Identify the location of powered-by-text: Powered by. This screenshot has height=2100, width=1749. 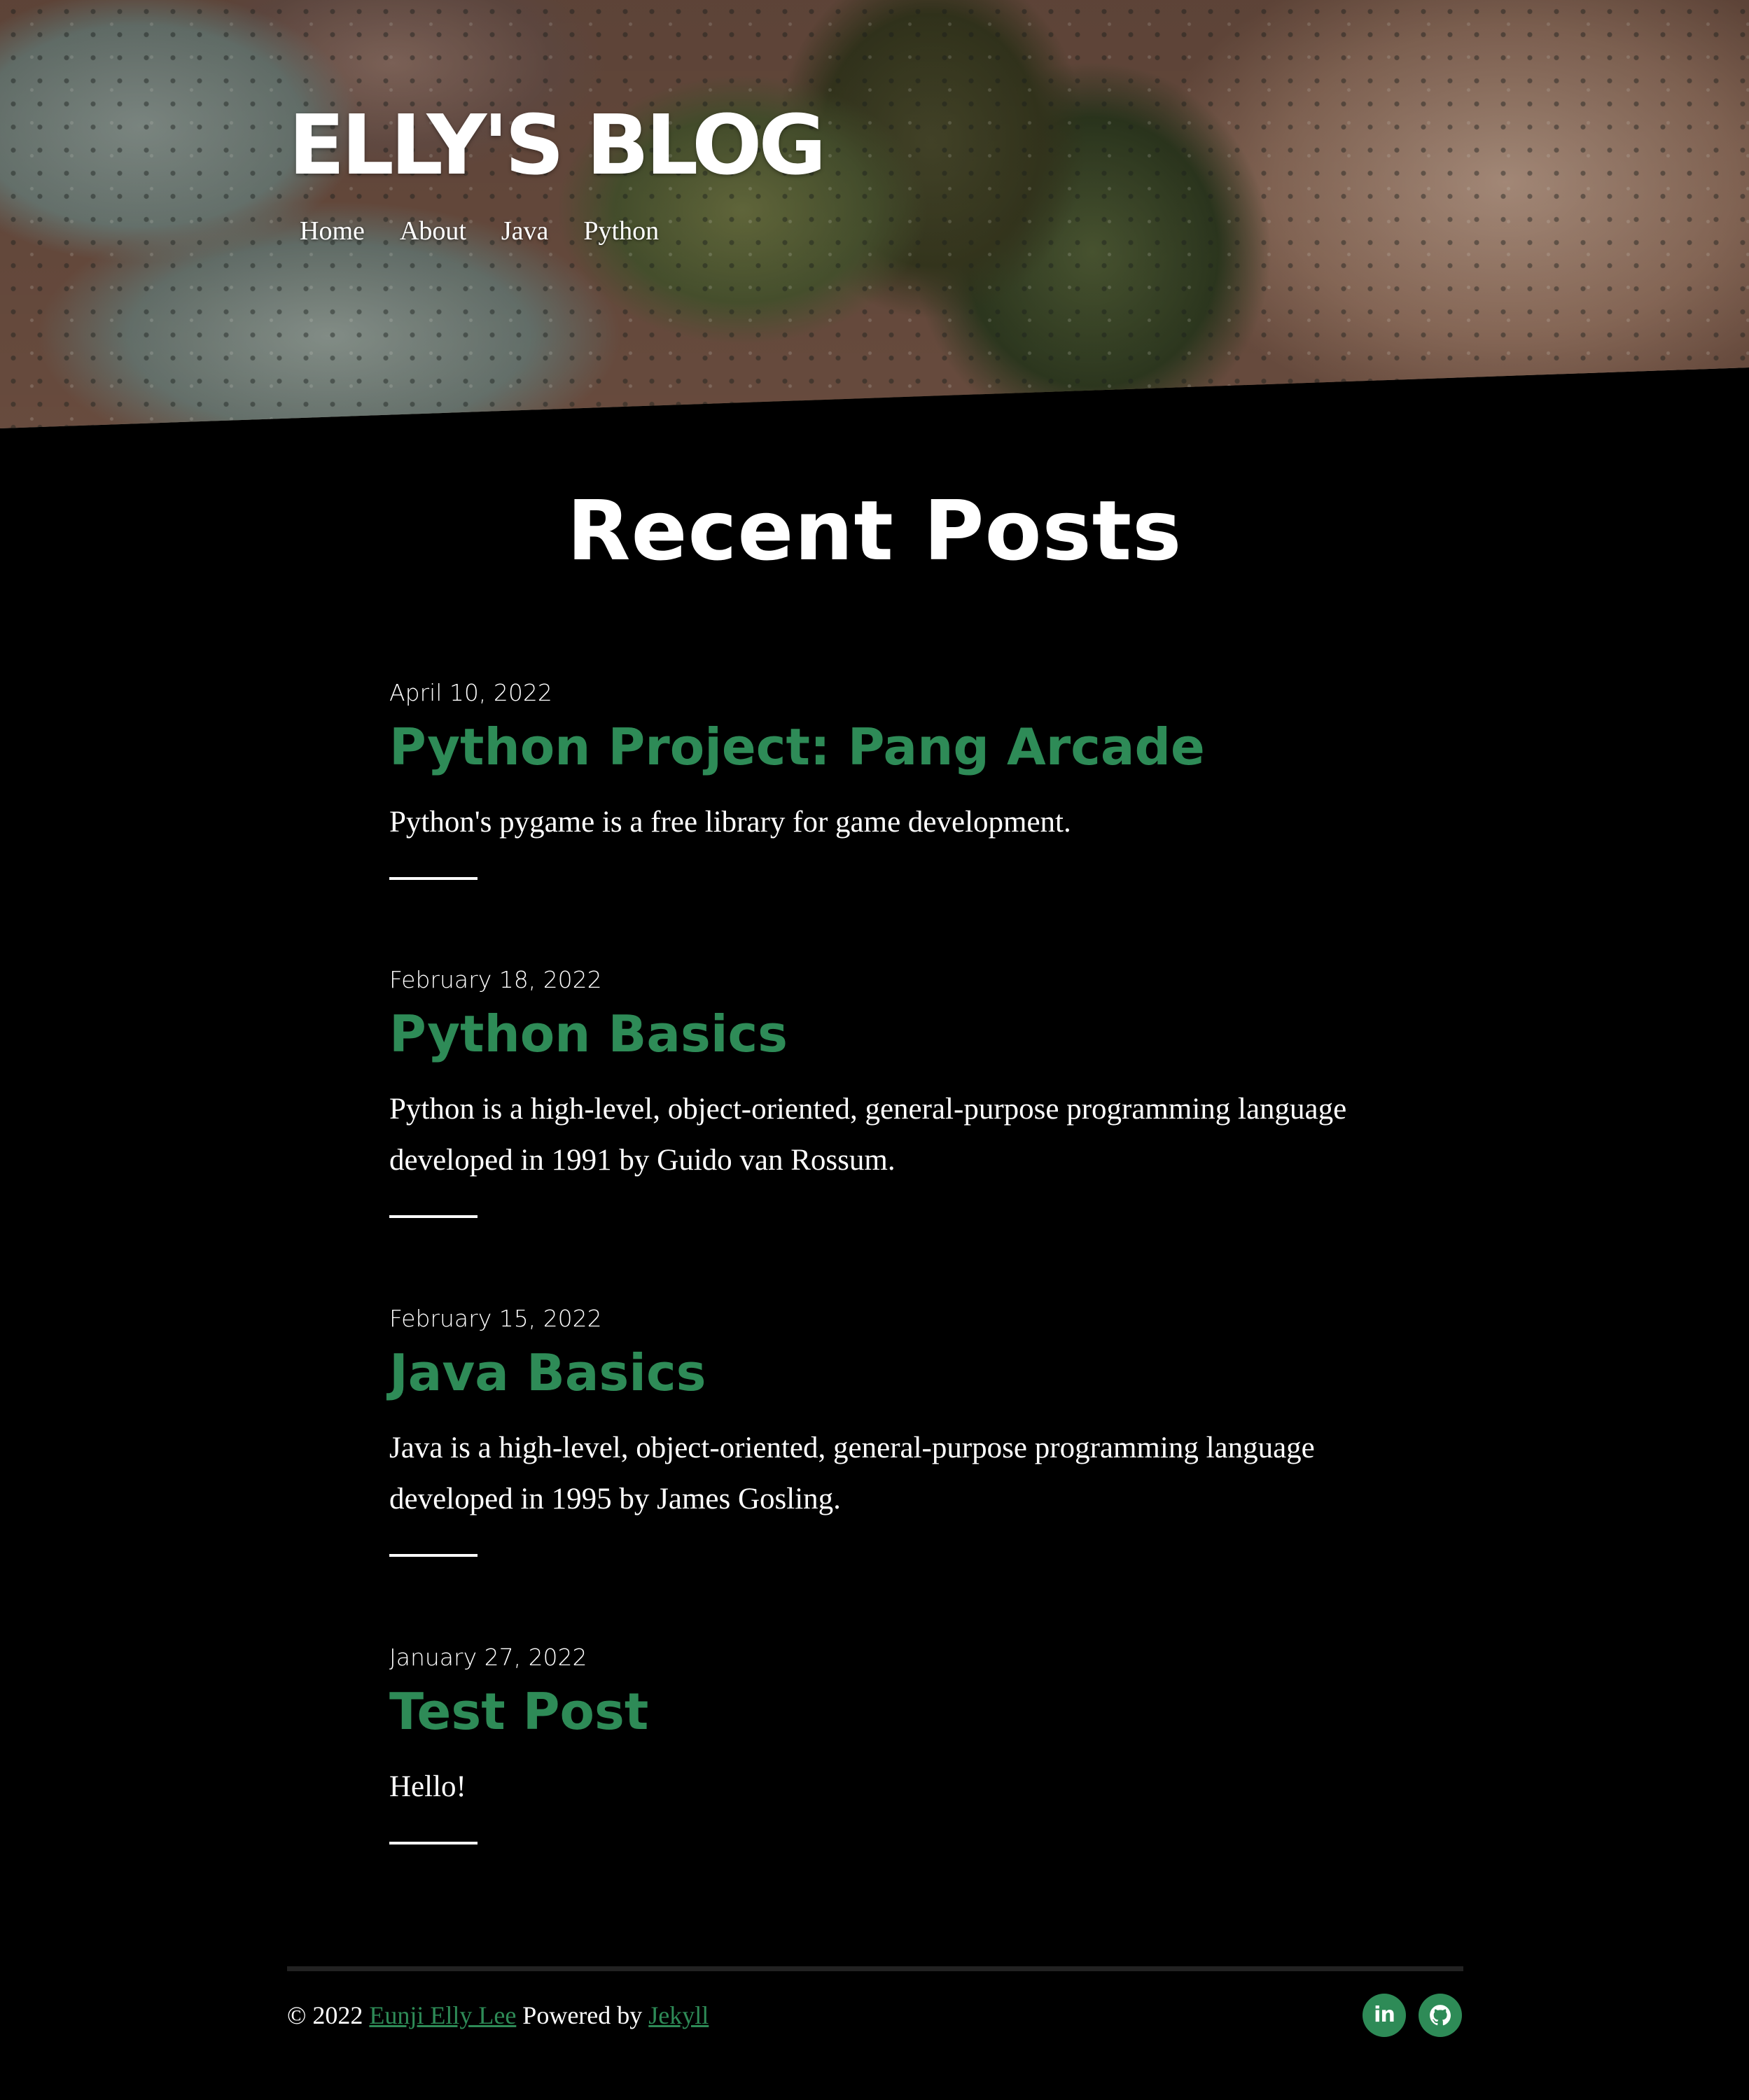
(582, 2015).